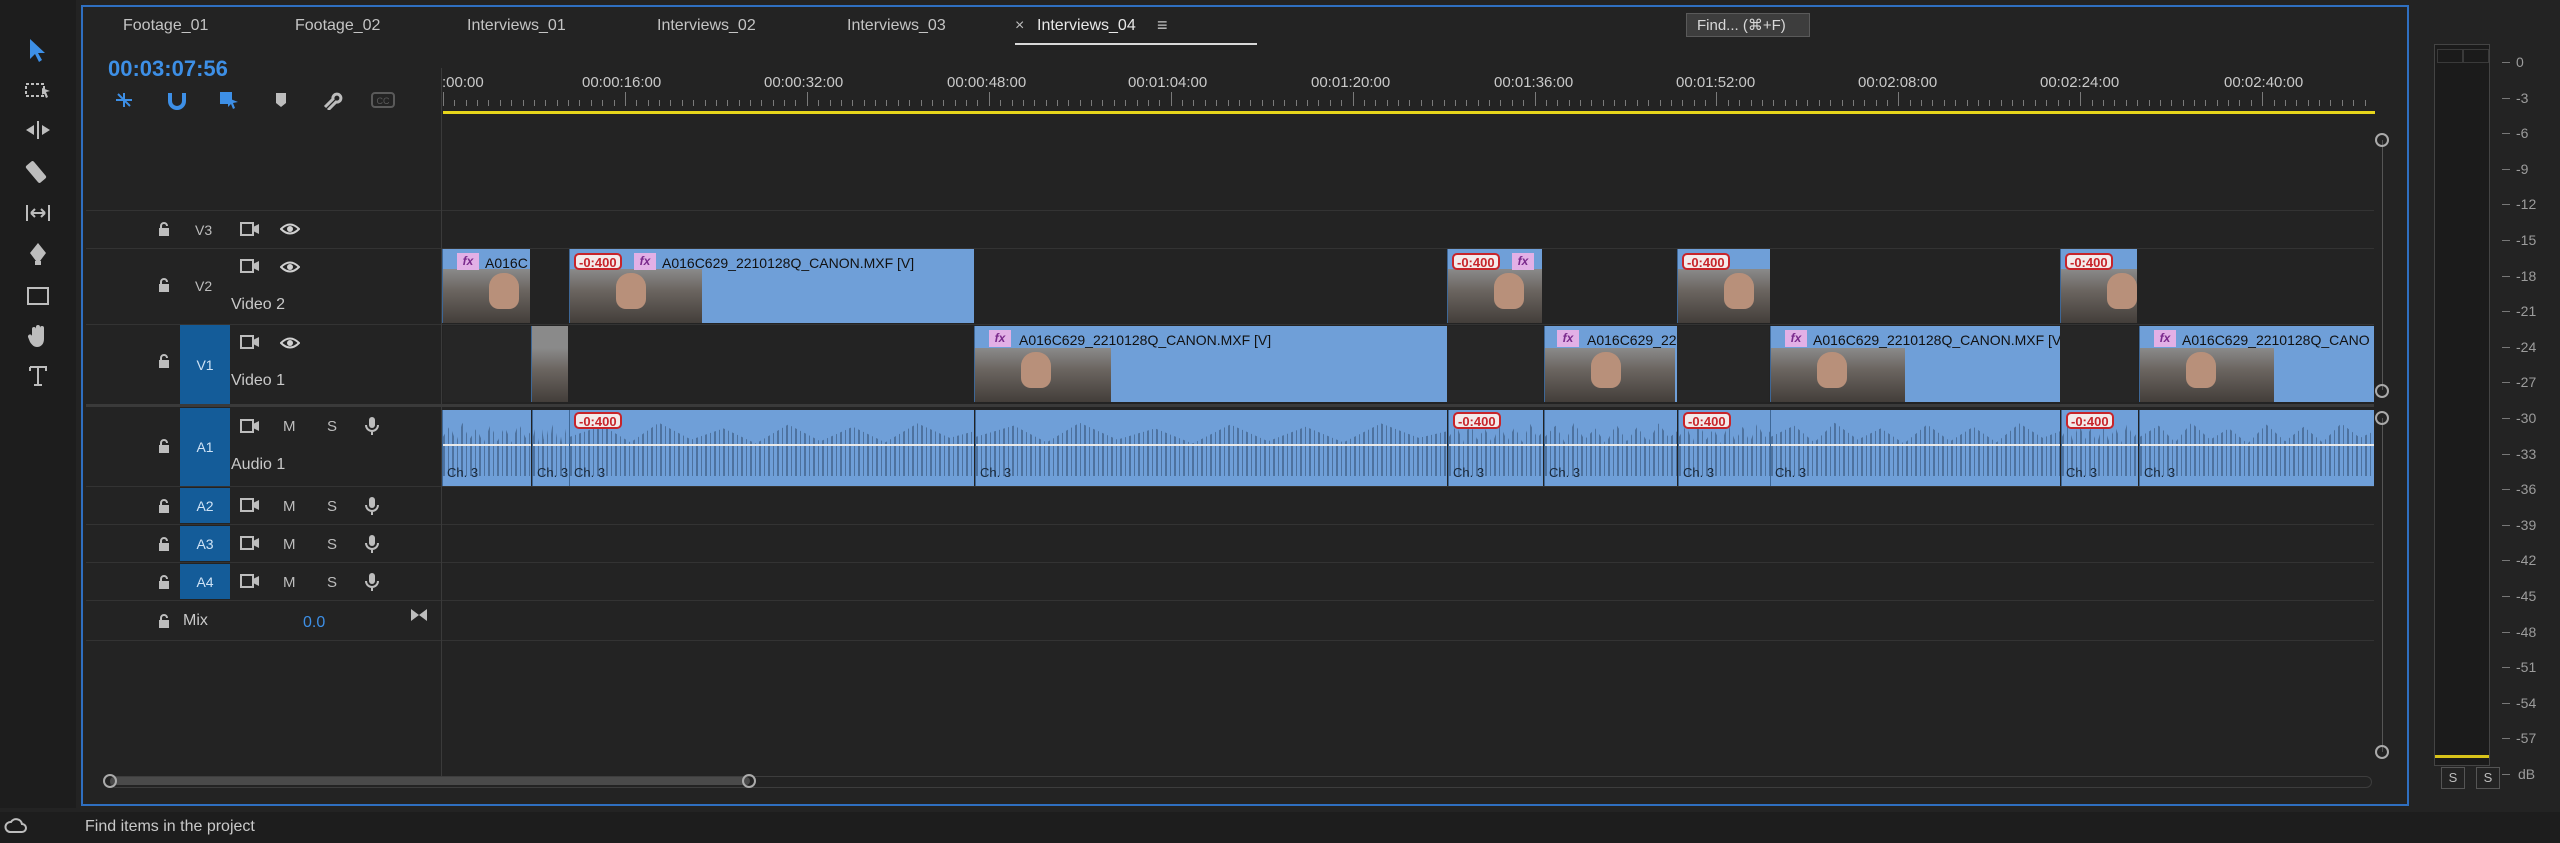 The image size is (2560, 843). I want to click on playhead-timecode: 00:03:07:56, so click(168, 69).